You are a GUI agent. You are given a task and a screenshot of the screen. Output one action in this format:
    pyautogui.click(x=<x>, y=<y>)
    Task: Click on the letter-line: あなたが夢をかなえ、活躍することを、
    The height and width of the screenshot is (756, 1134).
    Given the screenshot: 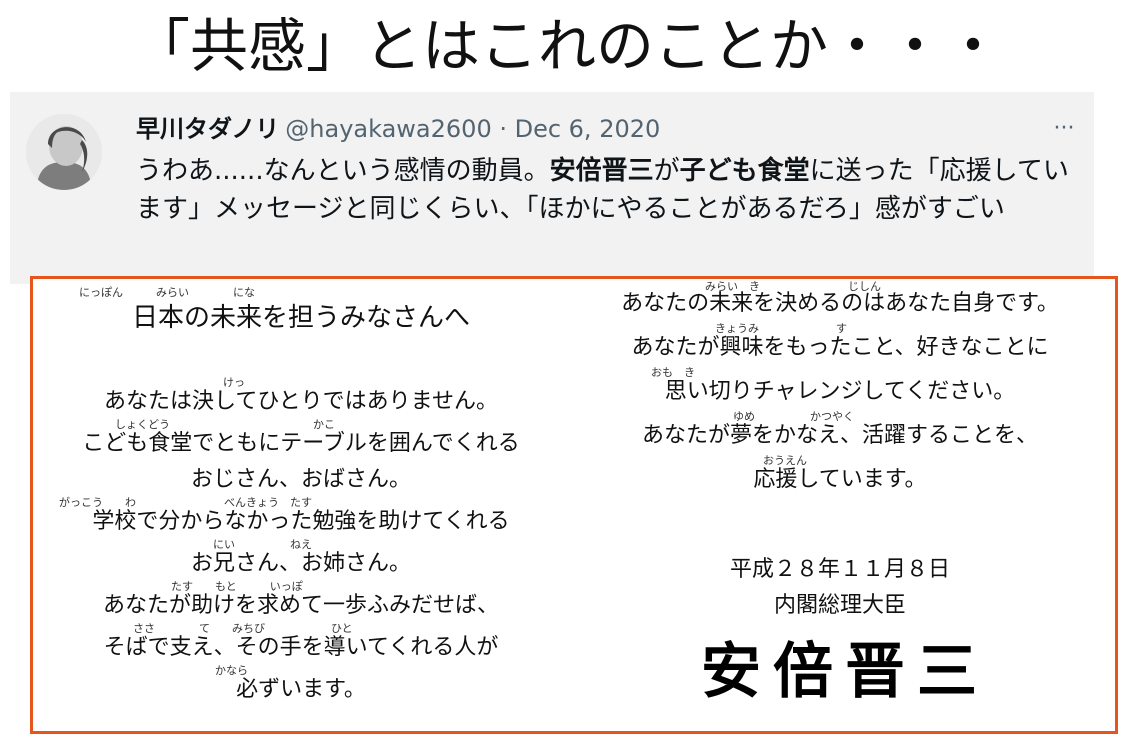 What is the action you would take?
    pyautogui.click(x=839, y=435)
    